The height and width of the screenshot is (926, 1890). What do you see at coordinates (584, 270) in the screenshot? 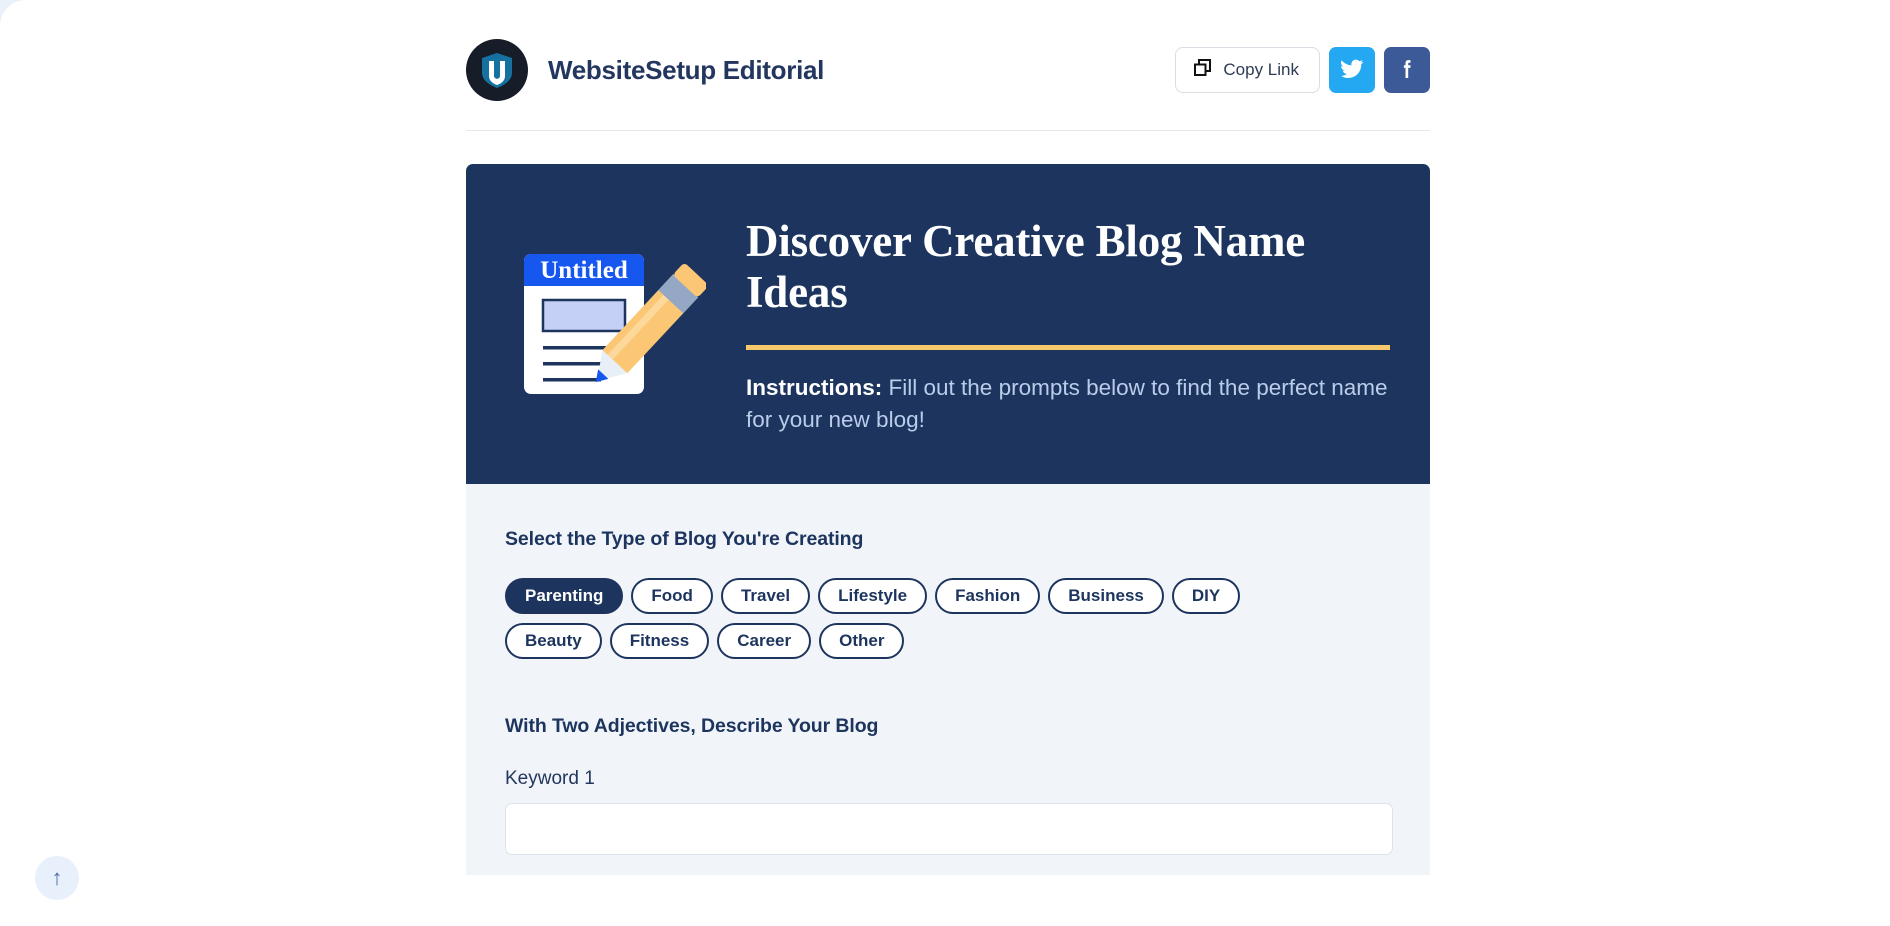
I see `svg-text: Untitled` at bounding box center [584, 270].